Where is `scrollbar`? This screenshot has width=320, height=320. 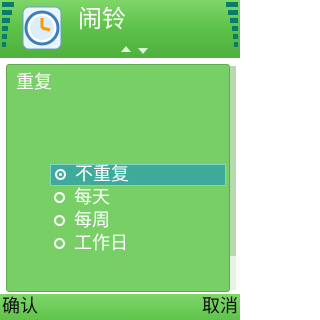
scrollbar is located at coordinates (233, 178).